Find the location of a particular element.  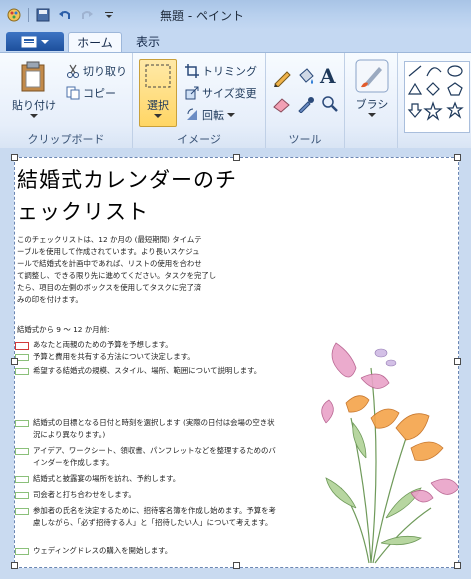

paint-app-icon is located at coordinates (14, 15).